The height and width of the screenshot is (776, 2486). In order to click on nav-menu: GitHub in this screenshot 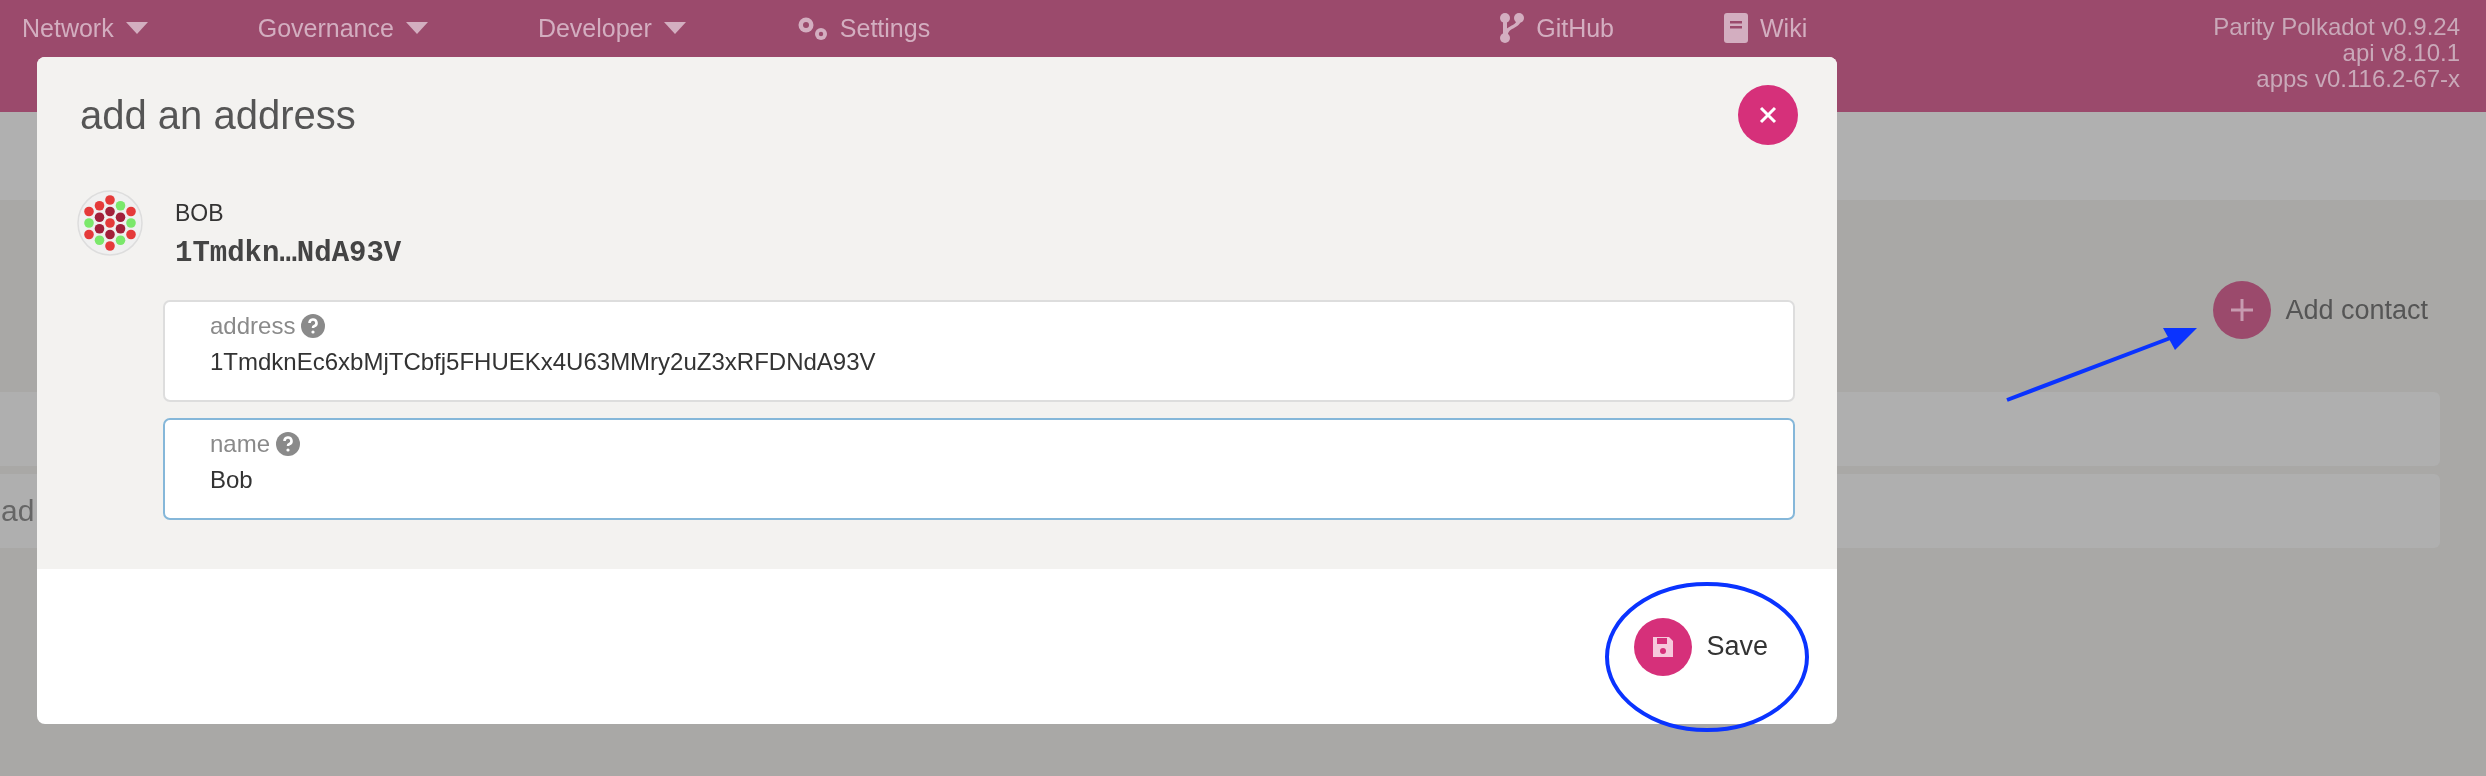, I will do `click(1557, 28)`.